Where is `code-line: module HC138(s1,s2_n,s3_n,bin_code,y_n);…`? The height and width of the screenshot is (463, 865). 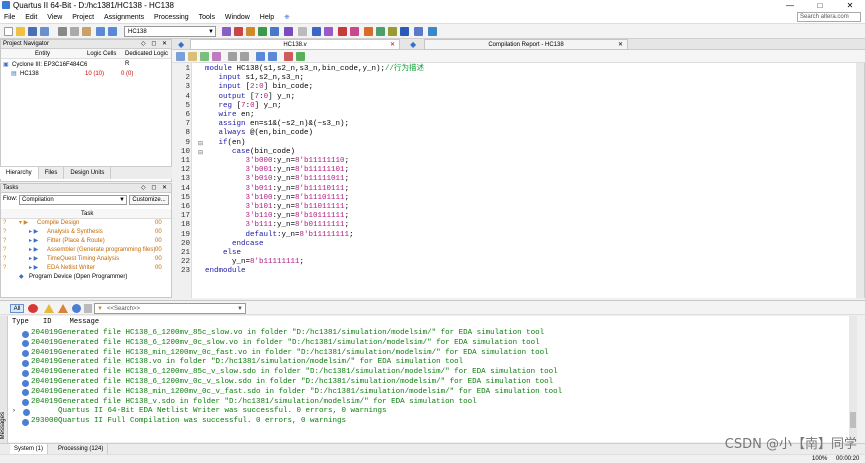
code-line: module HC138(s1,s2_n,s3_n,bin_code,y_n);… is located at coordinates (314, 69).